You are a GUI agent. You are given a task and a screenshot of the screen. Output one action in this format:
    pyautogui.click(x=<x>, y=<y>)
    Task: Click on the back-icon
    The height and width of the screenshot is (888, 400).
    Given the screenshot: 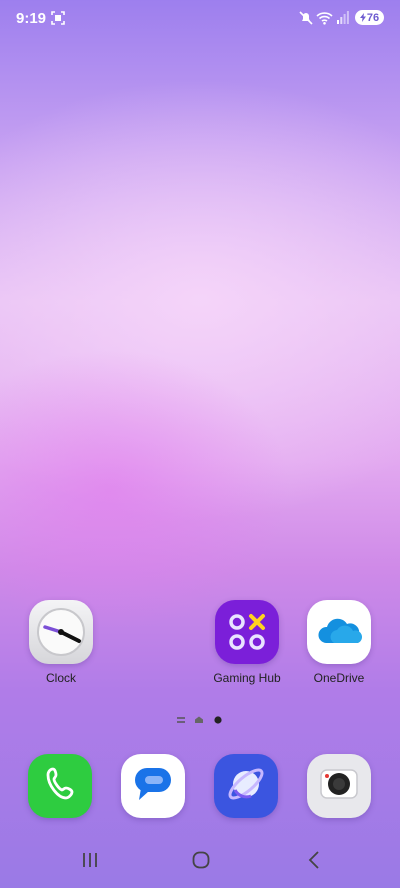 What is the action you would take?
    pyautogui.click(x=314, y=862)
    